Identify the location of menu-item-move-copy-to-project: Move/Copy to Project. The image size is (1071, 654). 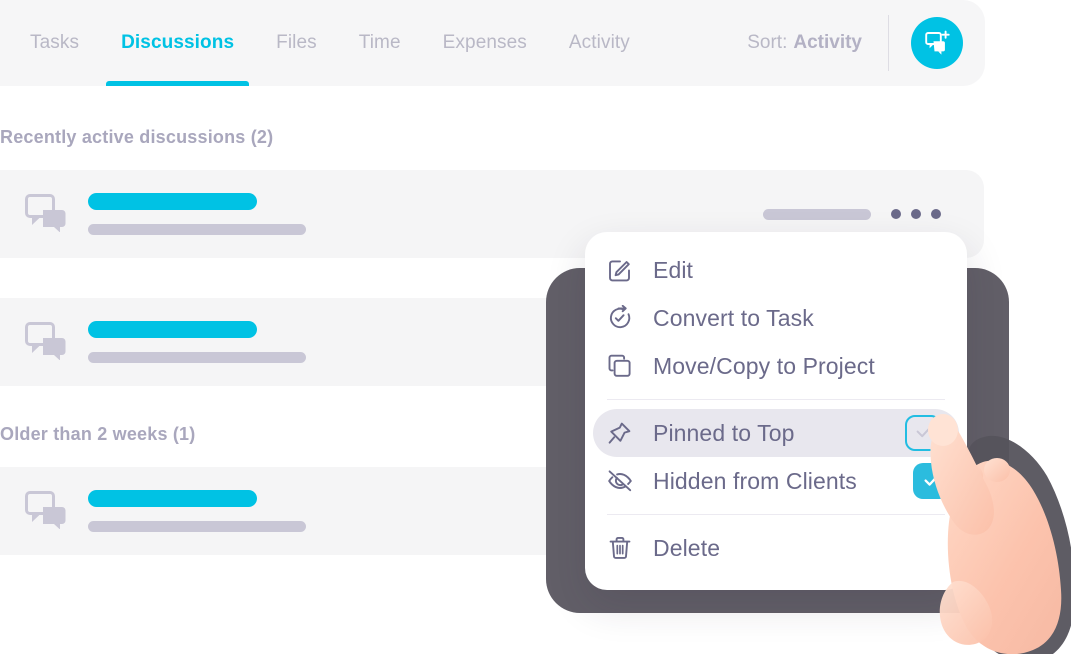
(776, 366).